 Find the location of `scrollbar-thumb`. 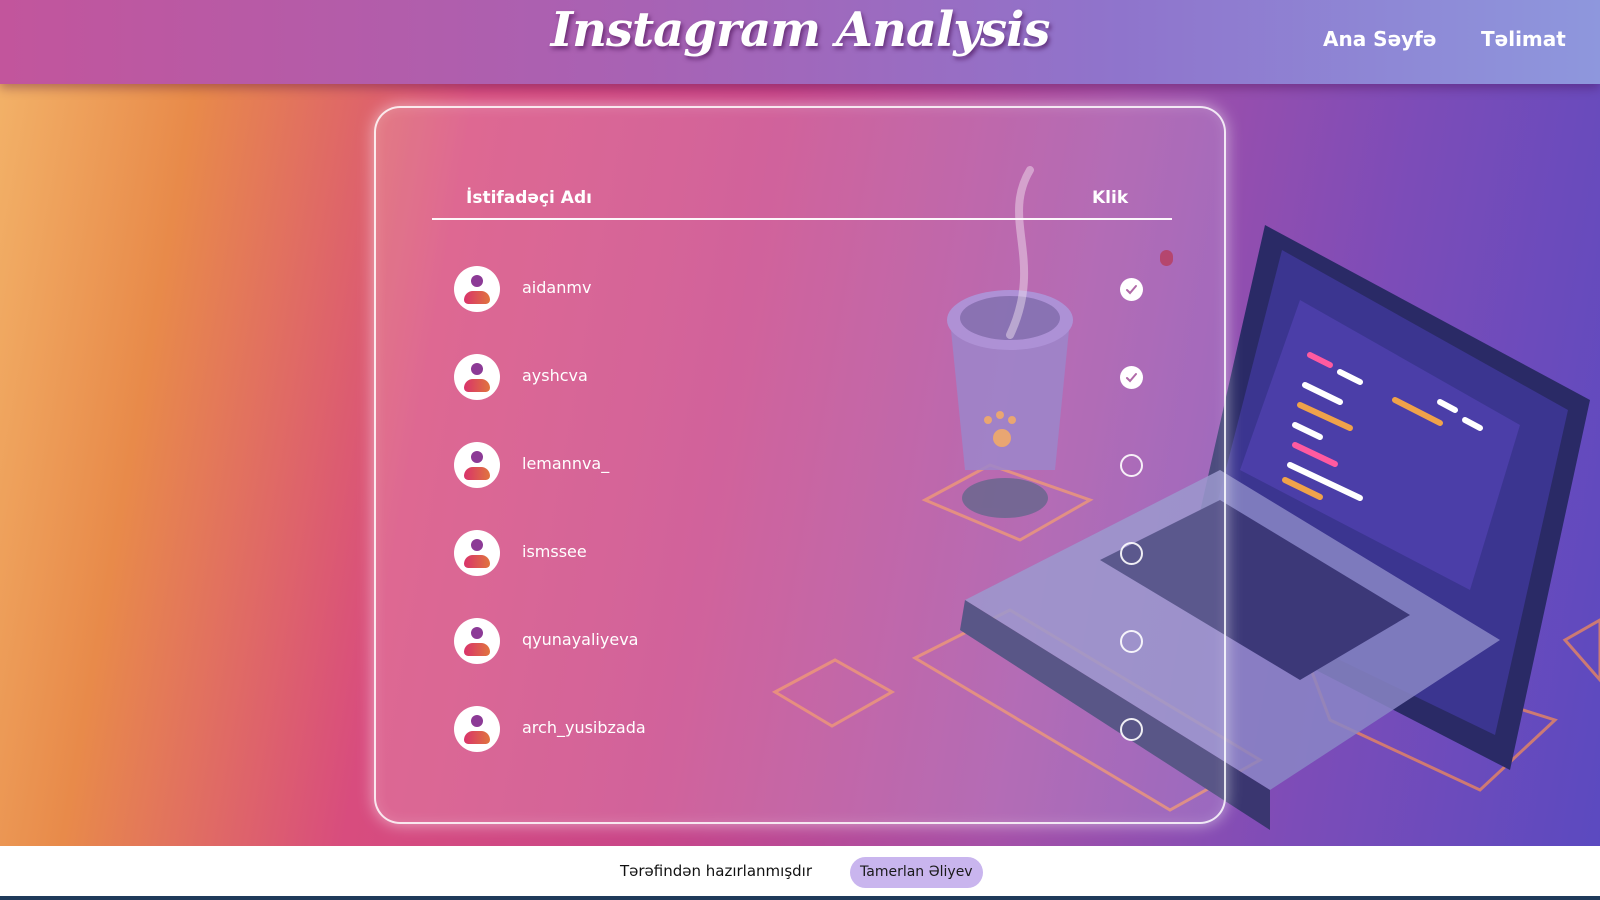

scrollbar-thumb is located at coordinates (1166, 258).